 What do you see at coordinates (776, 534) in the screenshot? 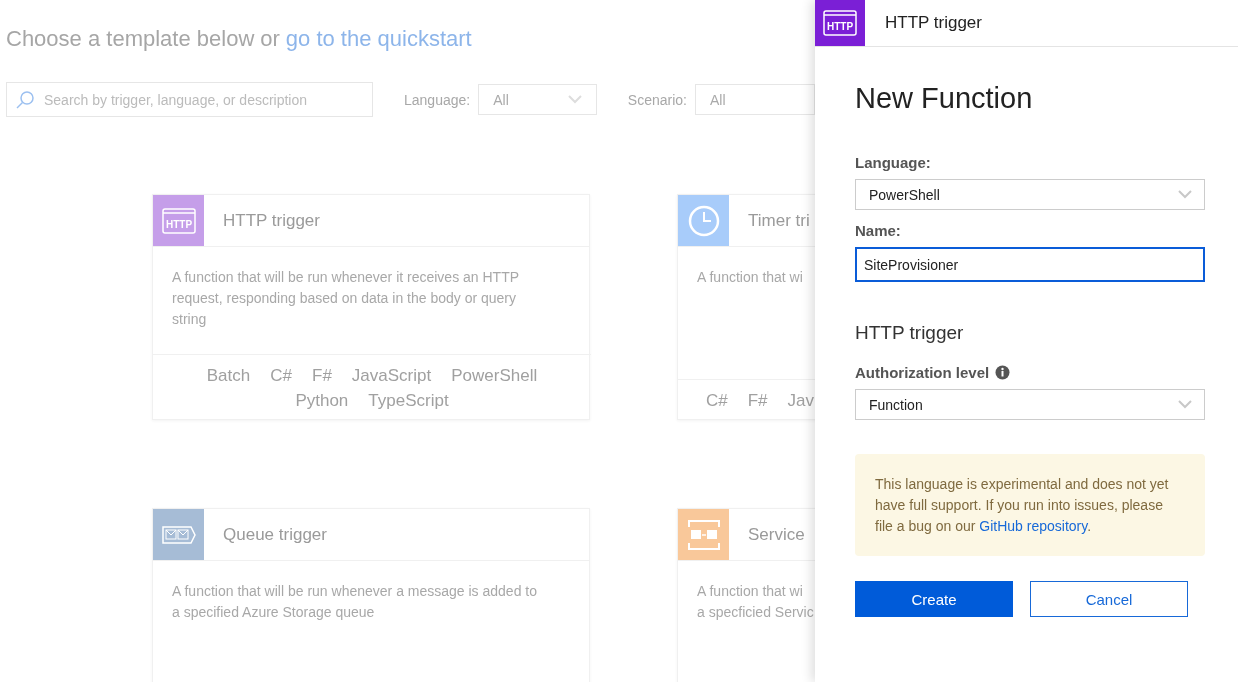
I see `card-title: Service` at bounding box center [776, 534].